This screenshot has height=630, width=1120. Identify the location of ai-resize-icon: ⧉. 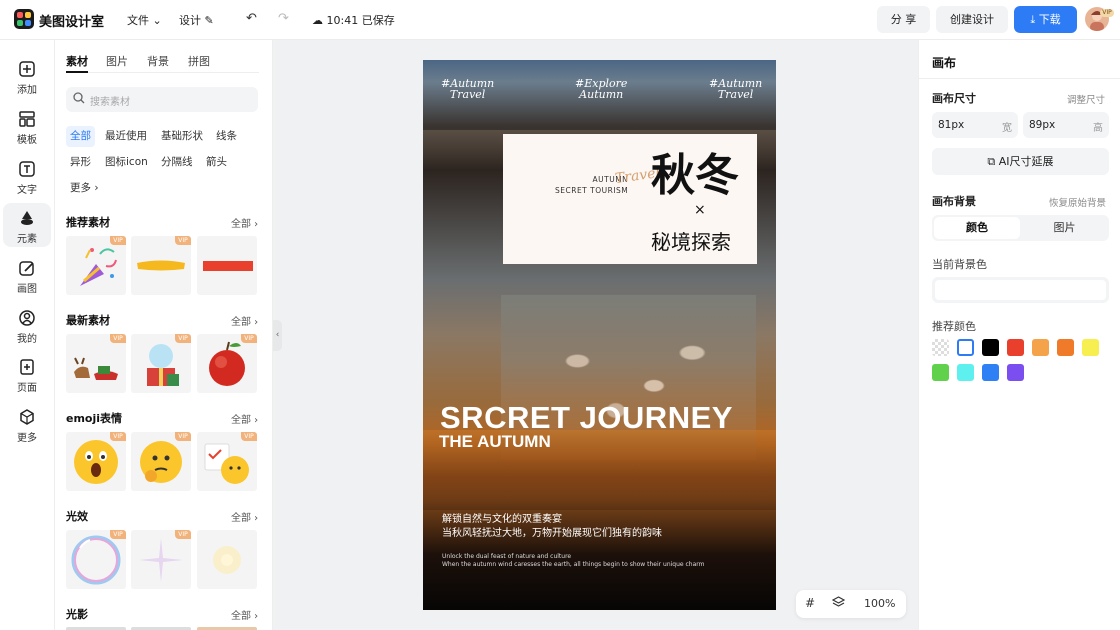
(991, 161).